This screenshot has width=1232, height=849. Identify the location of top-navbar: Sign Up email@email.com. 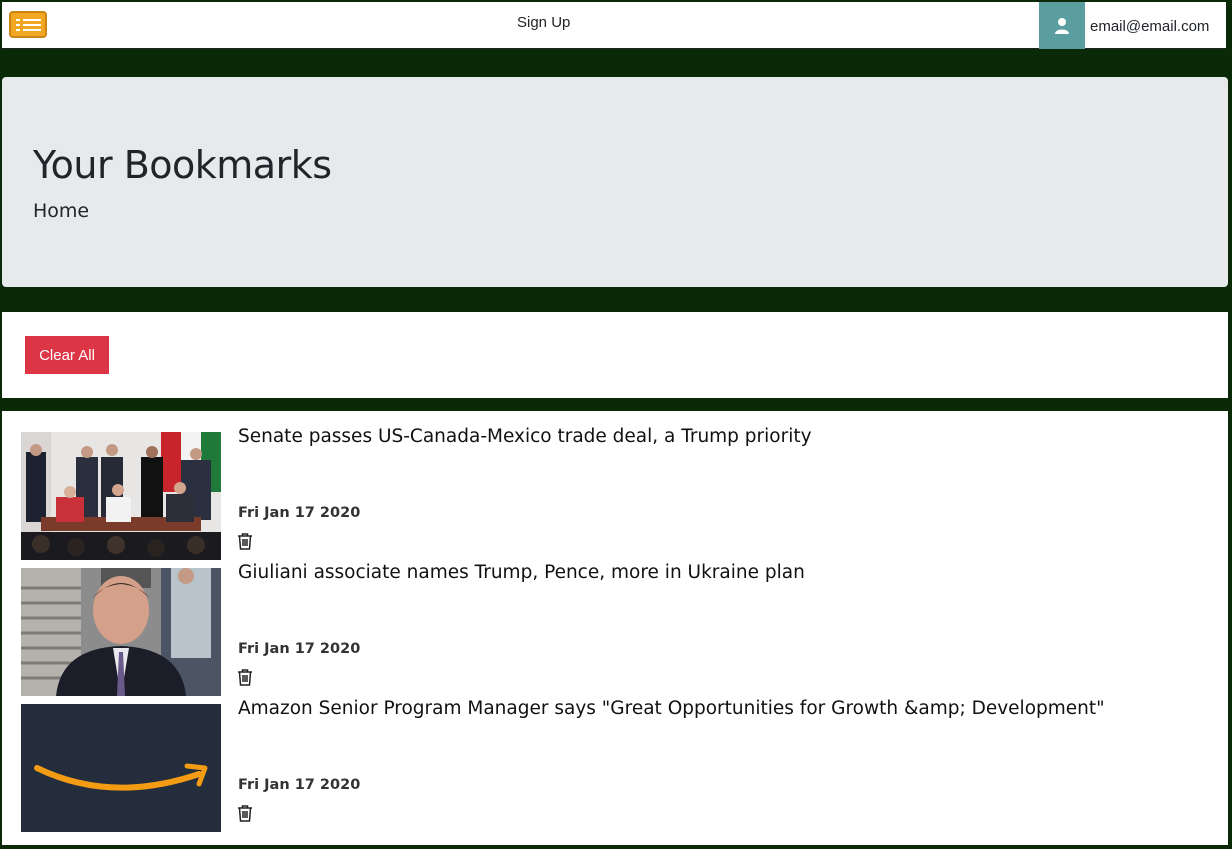
(614, 25).